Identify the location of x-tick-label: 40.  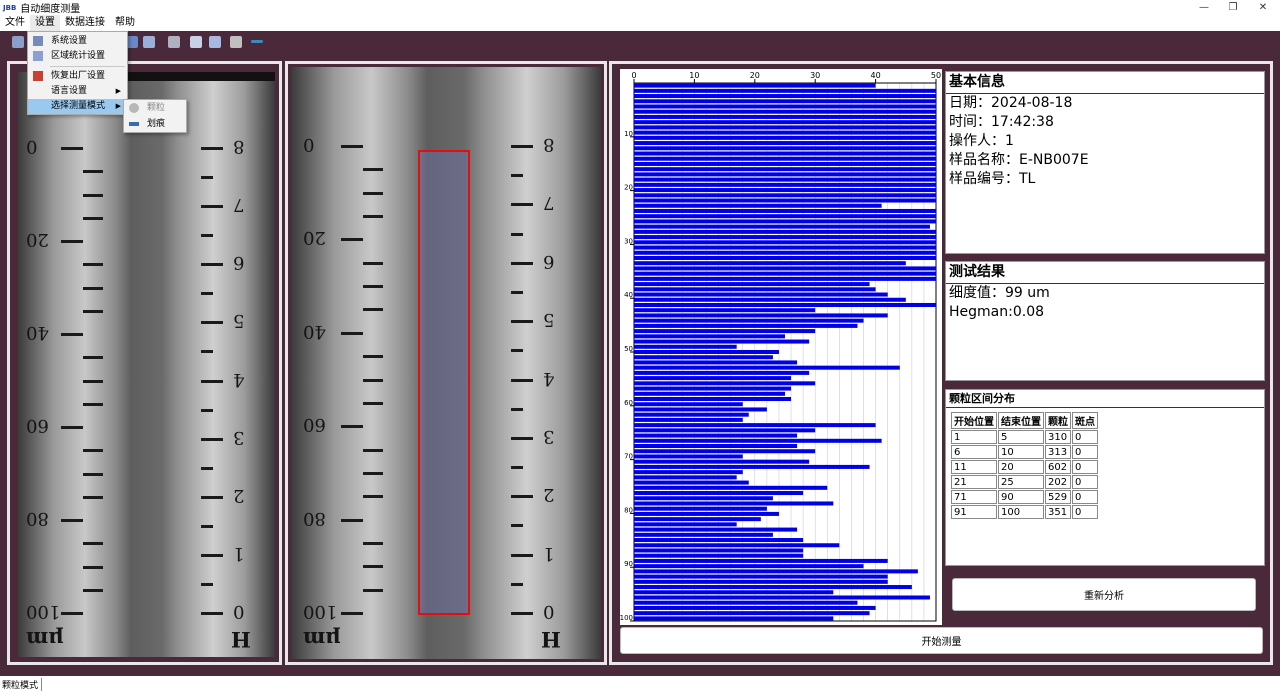
(876, 75).